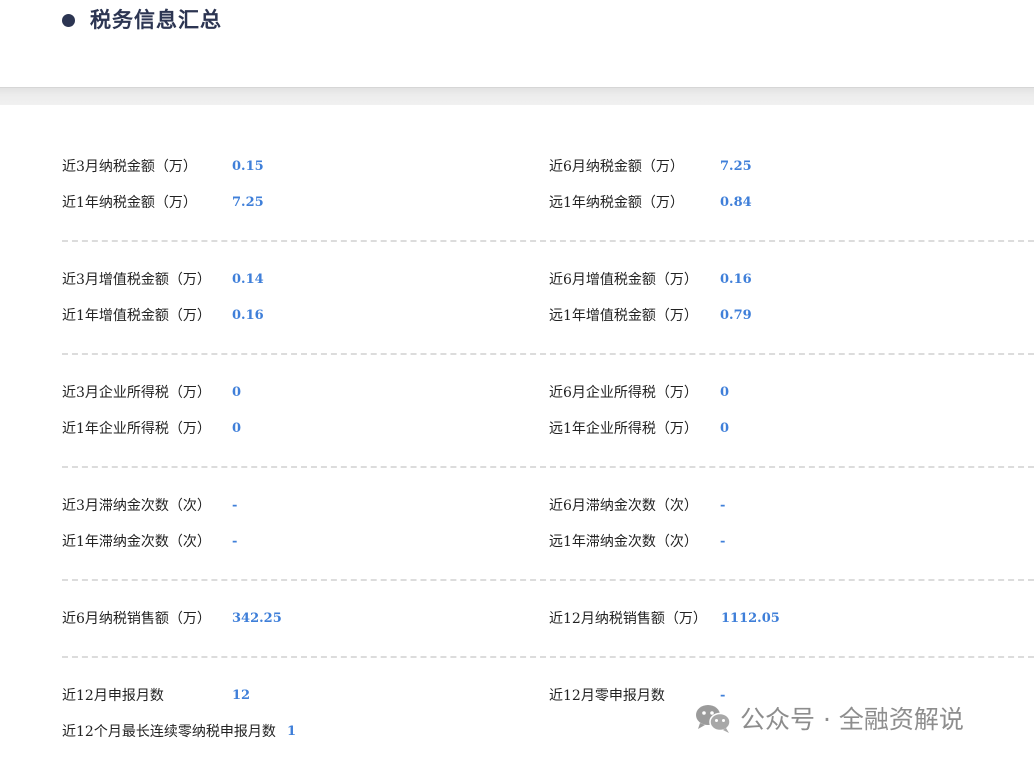  What do you see at coordinates (517, 619) in the screenshot?
I see `metric-row: 近6月纳税销售额（万） 342.25 近12月纳税销售额（万） 1112.05` at bounding box center [517, 619].